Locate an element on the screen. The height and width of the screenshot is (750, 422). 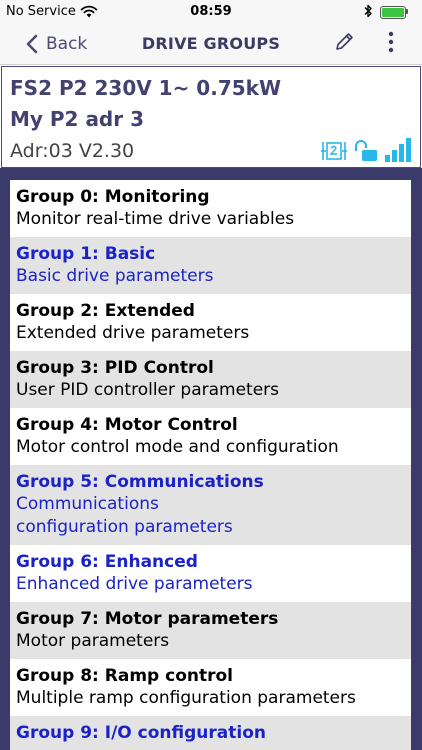
bluetooth-icon is located at coordinates (368, 11).